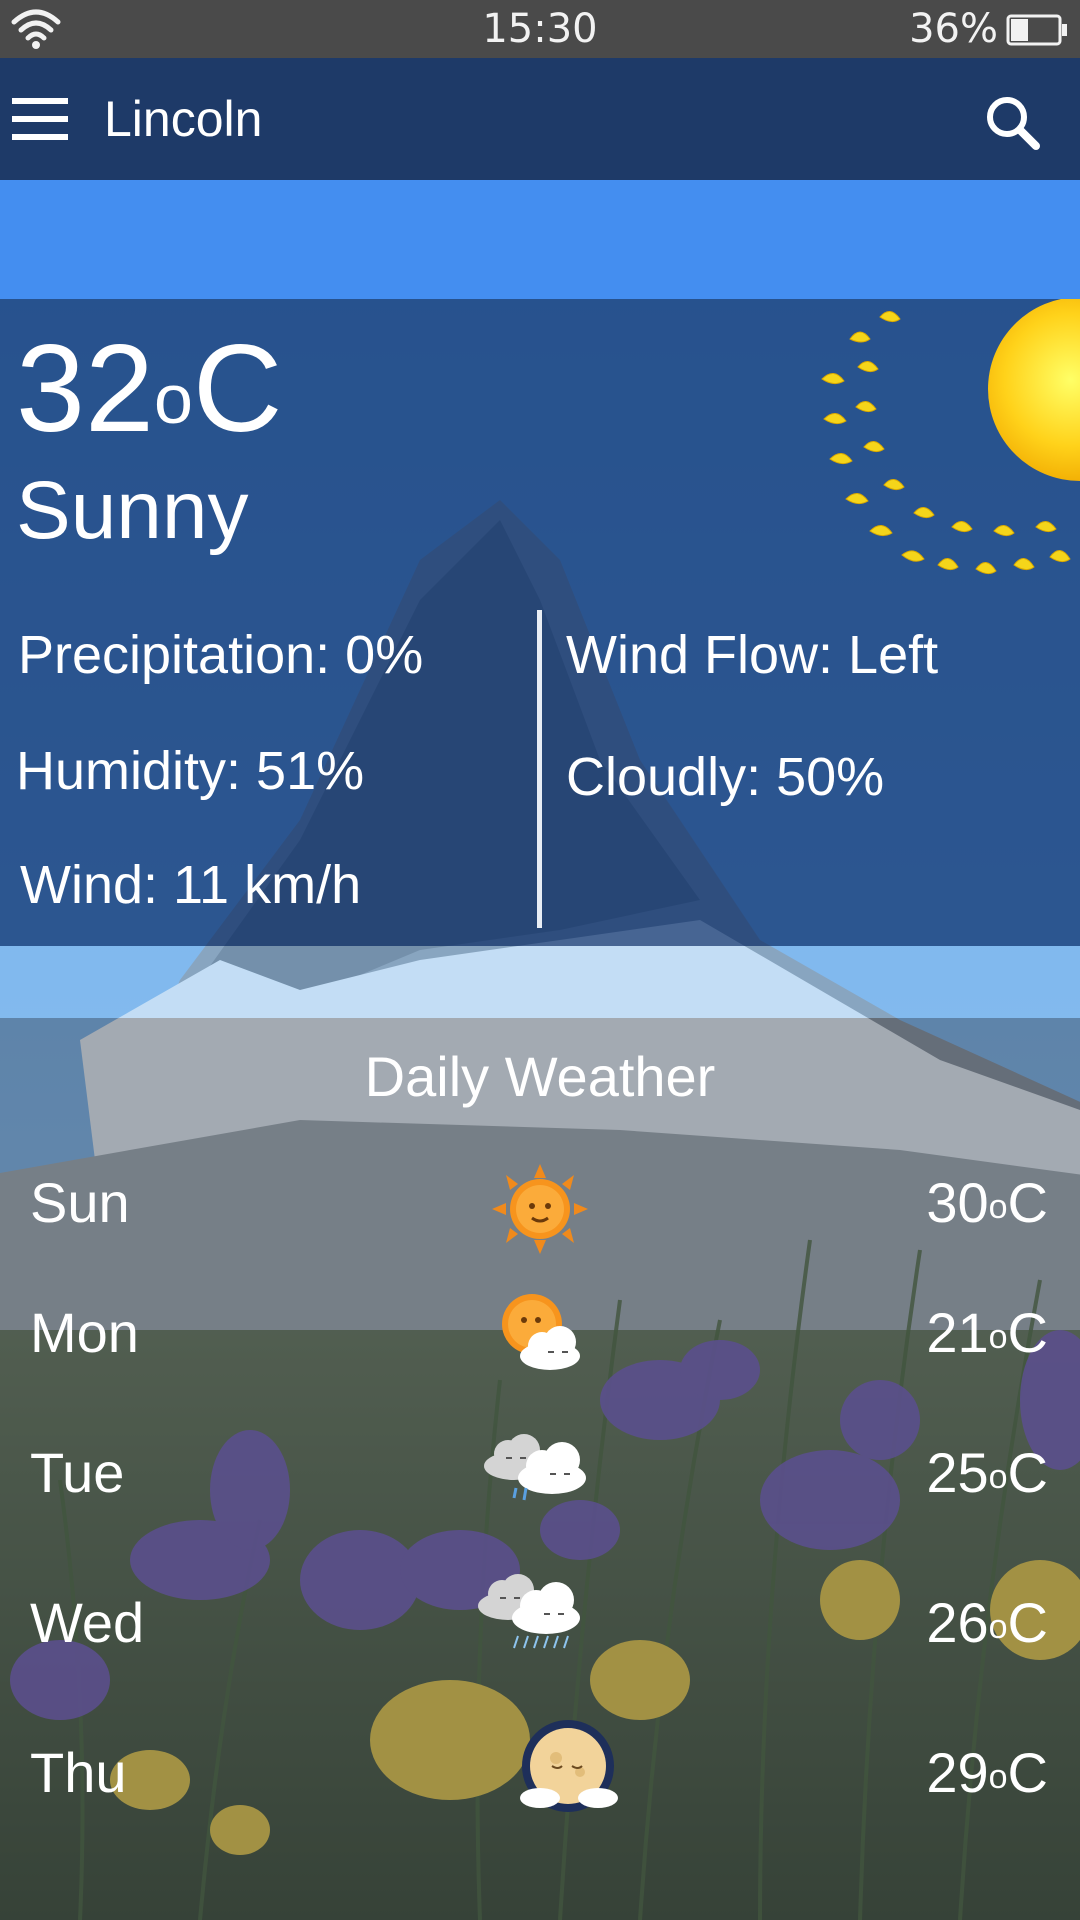  I want to click on cloudy-label: Cloudly: 50%, so click(725, 777).